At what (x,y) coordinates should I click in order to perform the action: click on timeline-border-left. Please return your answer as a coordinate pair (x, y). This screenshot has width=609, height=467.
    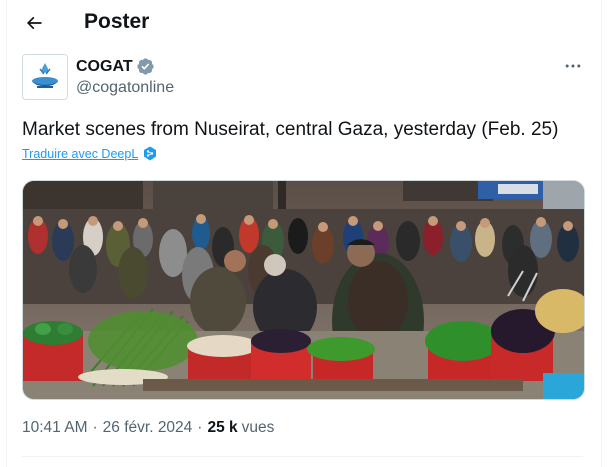
    Looking at the image, I should click on (6, 233).